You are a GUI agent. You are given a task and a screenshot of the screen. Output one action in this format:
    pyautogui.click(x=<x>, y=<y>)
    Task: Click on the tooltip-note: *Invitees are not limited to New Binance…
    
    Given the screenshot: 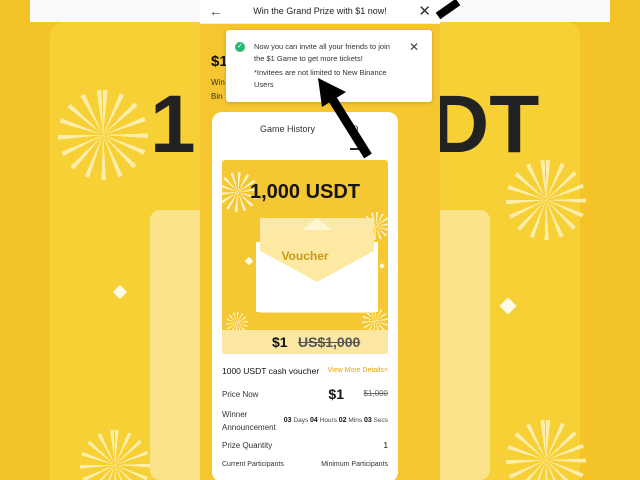 What is the action you would take?
    pyautogui.click(x=320, y=78)
    